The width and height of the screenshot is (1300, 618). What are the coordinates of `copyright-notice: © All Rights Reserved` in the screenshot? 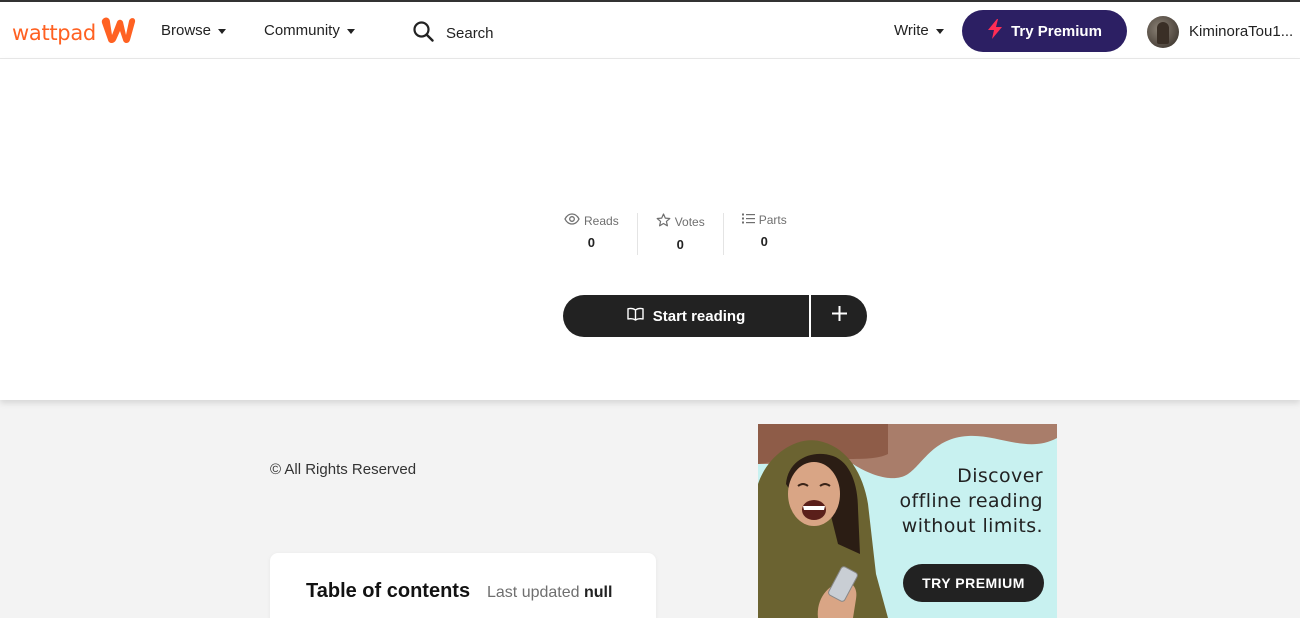 It's located at (343, 469).